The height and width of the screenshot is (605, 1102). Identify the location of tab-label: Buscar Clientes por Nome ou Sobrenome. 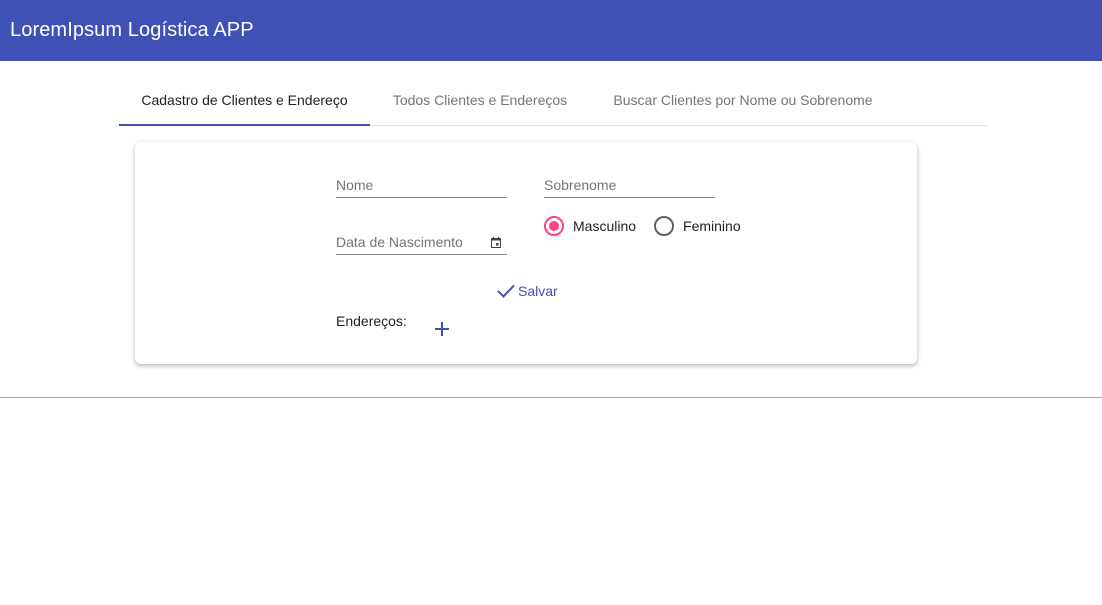
(743, 100).